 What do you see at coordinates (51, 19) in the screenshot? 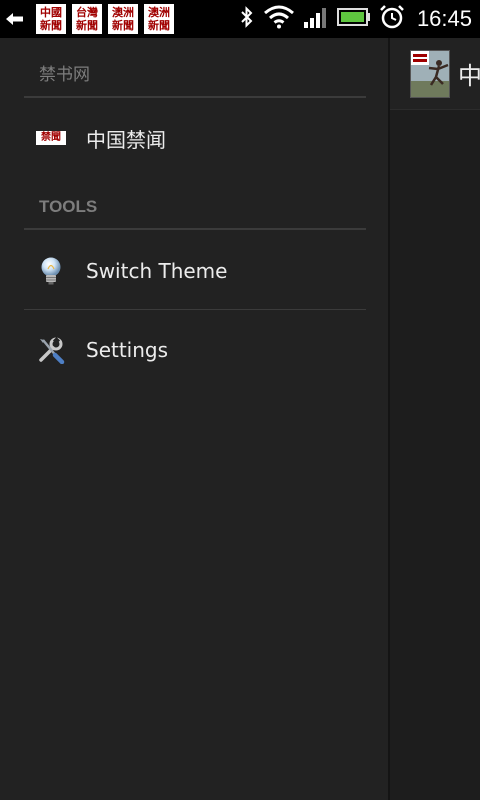
I see `notification-icon-china-news: 中國 新聞` at bounding box center [51, 19].